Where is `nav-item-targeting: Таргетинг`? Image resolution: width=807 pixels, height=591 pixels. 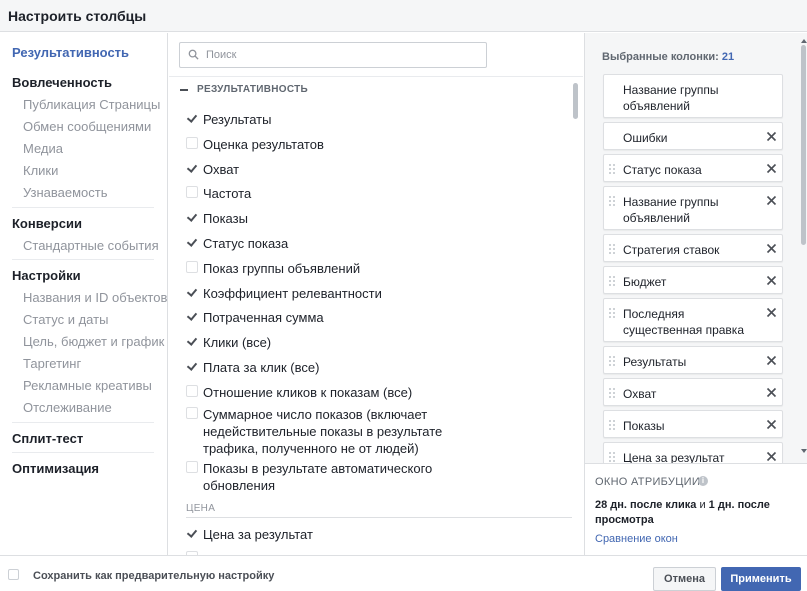 nav-item-targeting: Таргетинг is located at coordinates (52, 363).